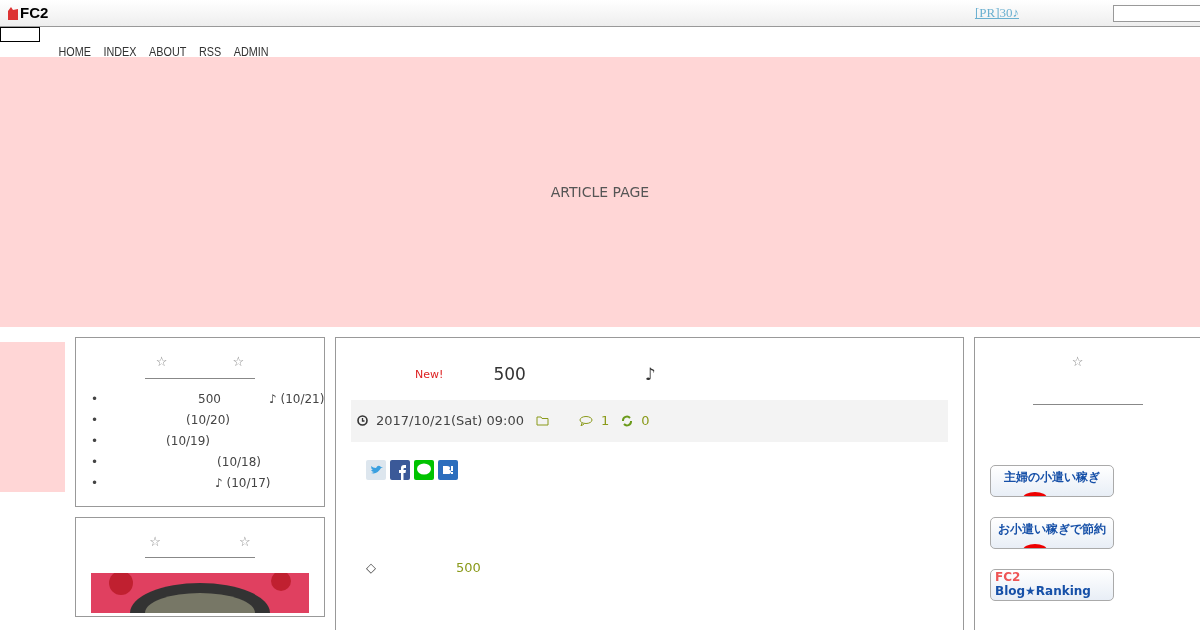  Describe the element at coordinates (448, 469) in the screenshot. I see `bookmark-share-icon` at that location.